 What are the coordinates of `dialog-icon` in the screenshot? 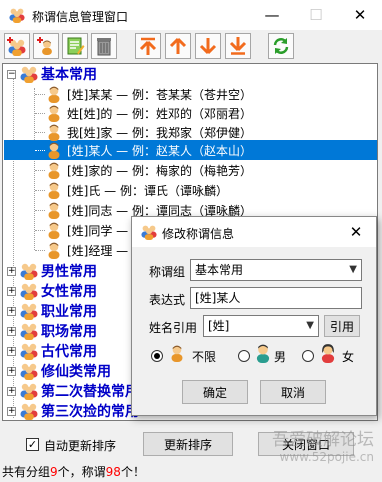 It's located at (149, 232).